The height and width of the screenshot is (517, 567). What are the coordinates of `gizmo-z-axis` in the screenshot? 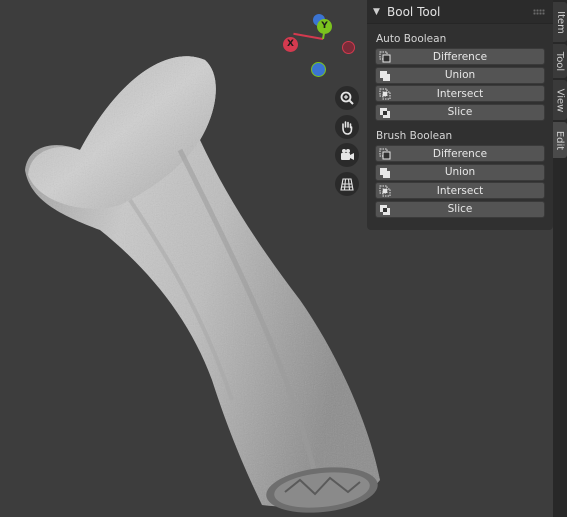 It's located at (318, 69).